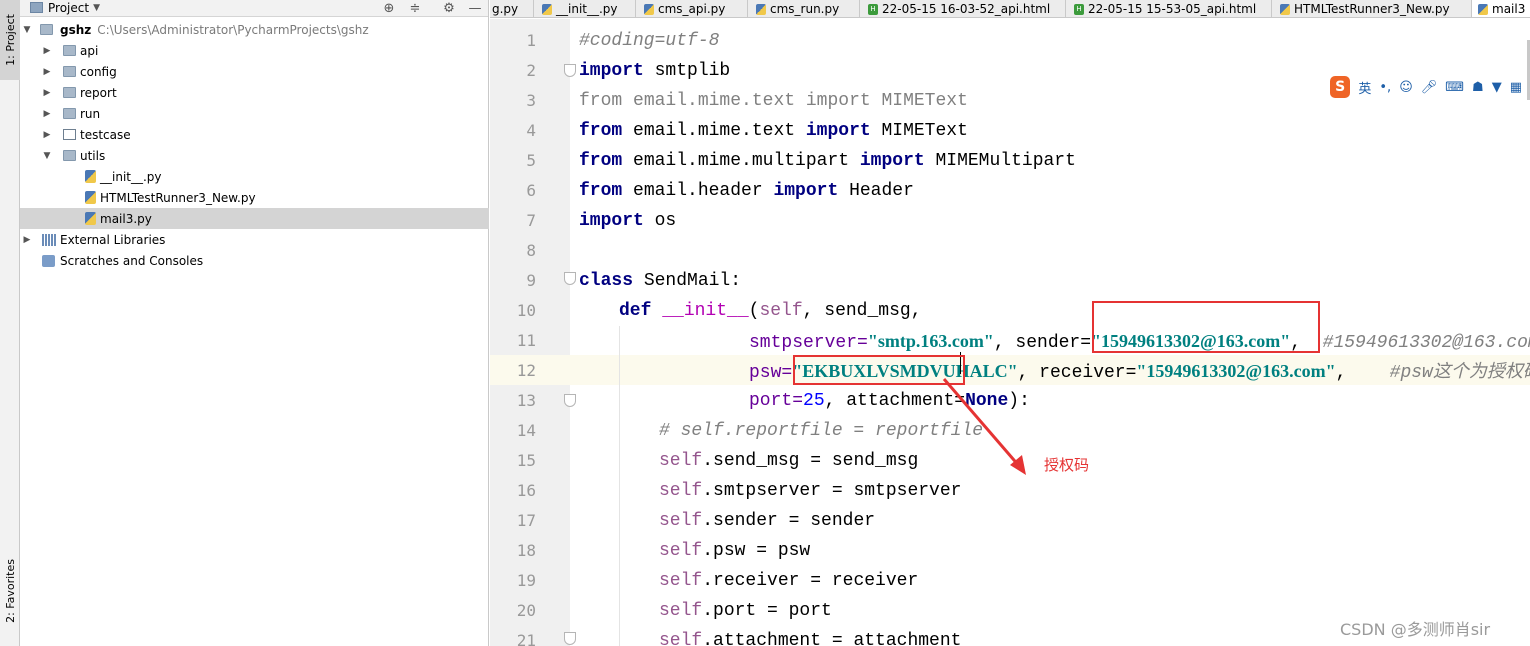 This screenshot has width=1530, height=646. What do you see at coordinates (649, 41) in the screenshot?
I see `code-line-1: #coding=utf-8` at bounding box center [649, 41].